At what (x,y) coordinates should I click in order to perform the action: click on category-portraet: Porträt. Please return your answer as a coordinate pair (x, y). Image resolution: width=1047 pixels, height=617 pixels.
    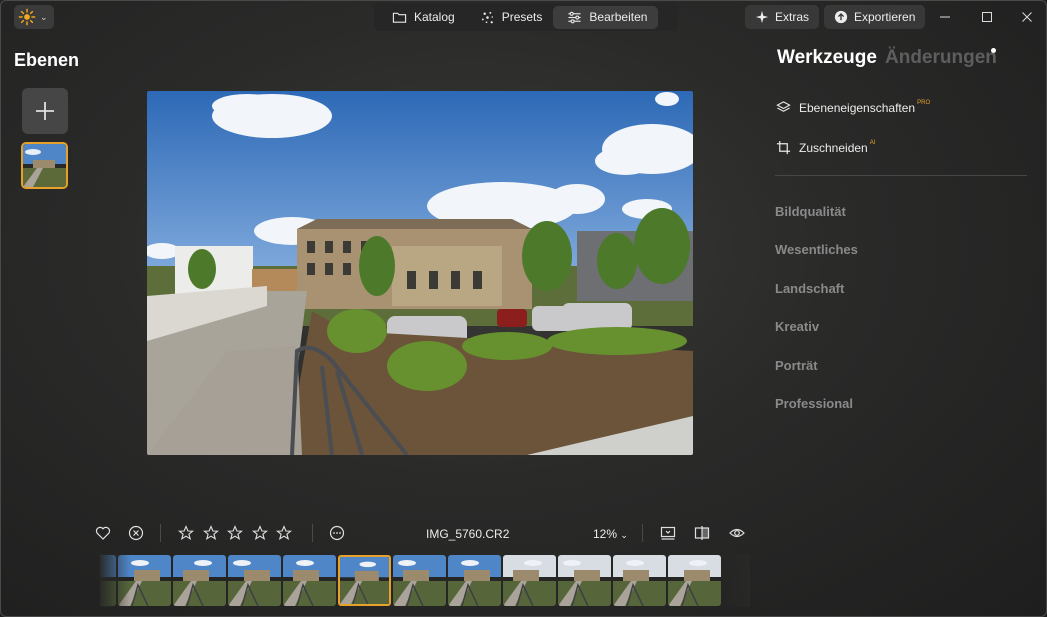
    Looking at the image, I should click on (796, 365).